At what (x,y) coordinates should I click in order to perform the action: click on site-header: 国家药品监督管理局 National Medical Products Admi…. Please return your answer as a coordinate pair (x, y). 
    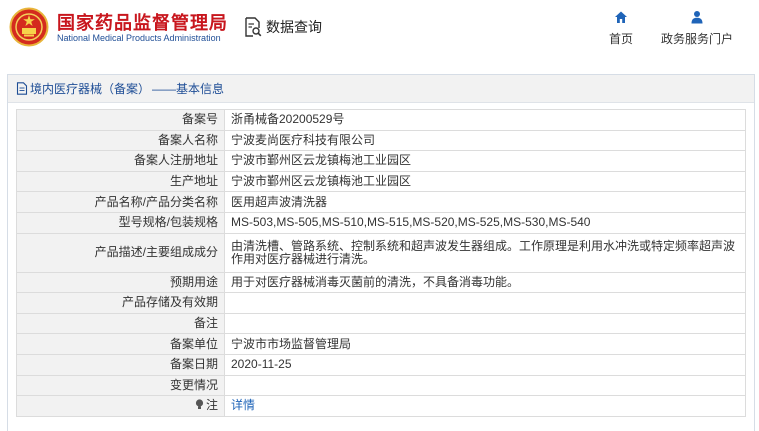
    Looking at the image, I should click on (379, 29).